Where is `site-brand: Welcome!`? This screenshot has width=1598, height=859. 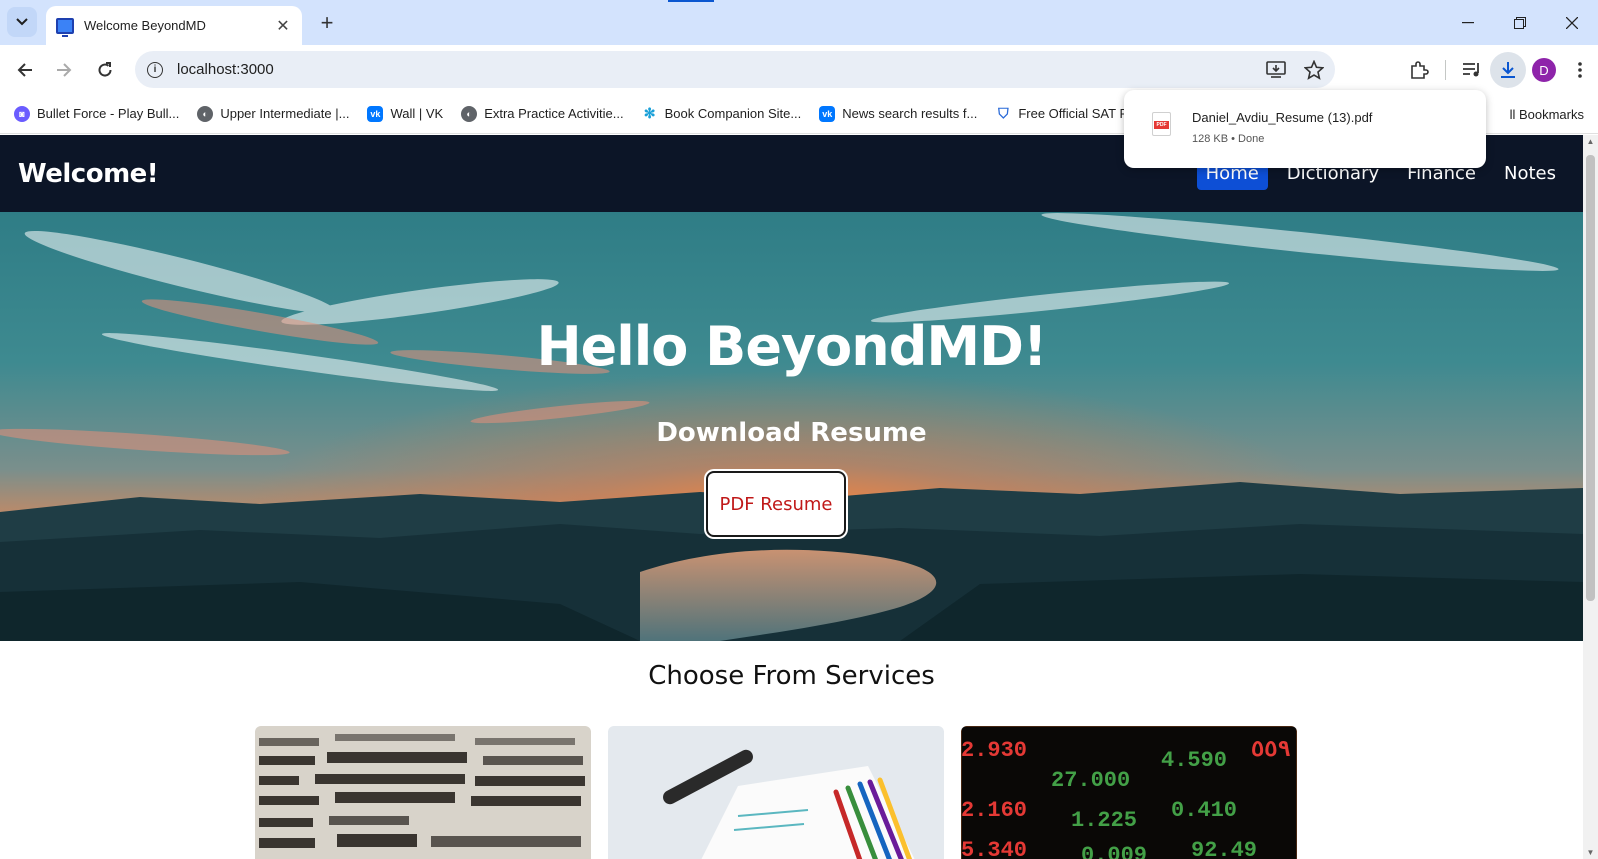
site-brand: Welcome! is located at coordinates (88, 174).